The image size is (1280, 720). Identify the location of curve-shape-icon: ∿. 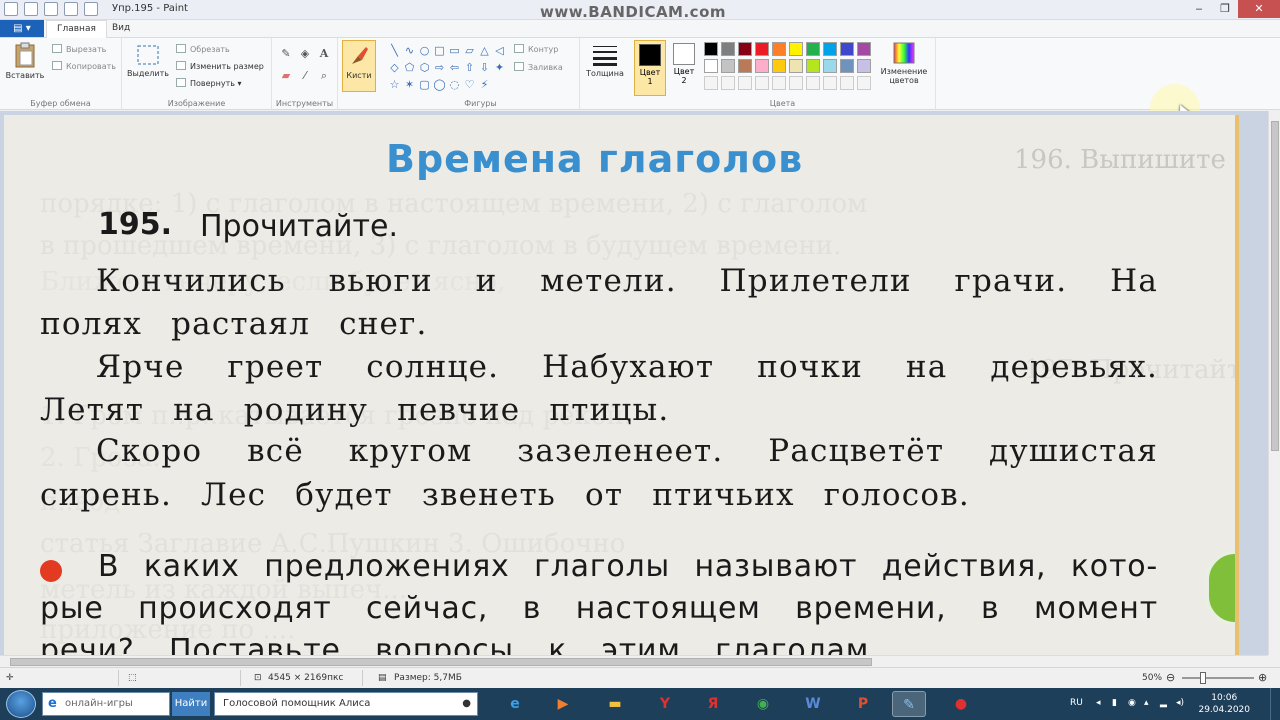
(409, 50).